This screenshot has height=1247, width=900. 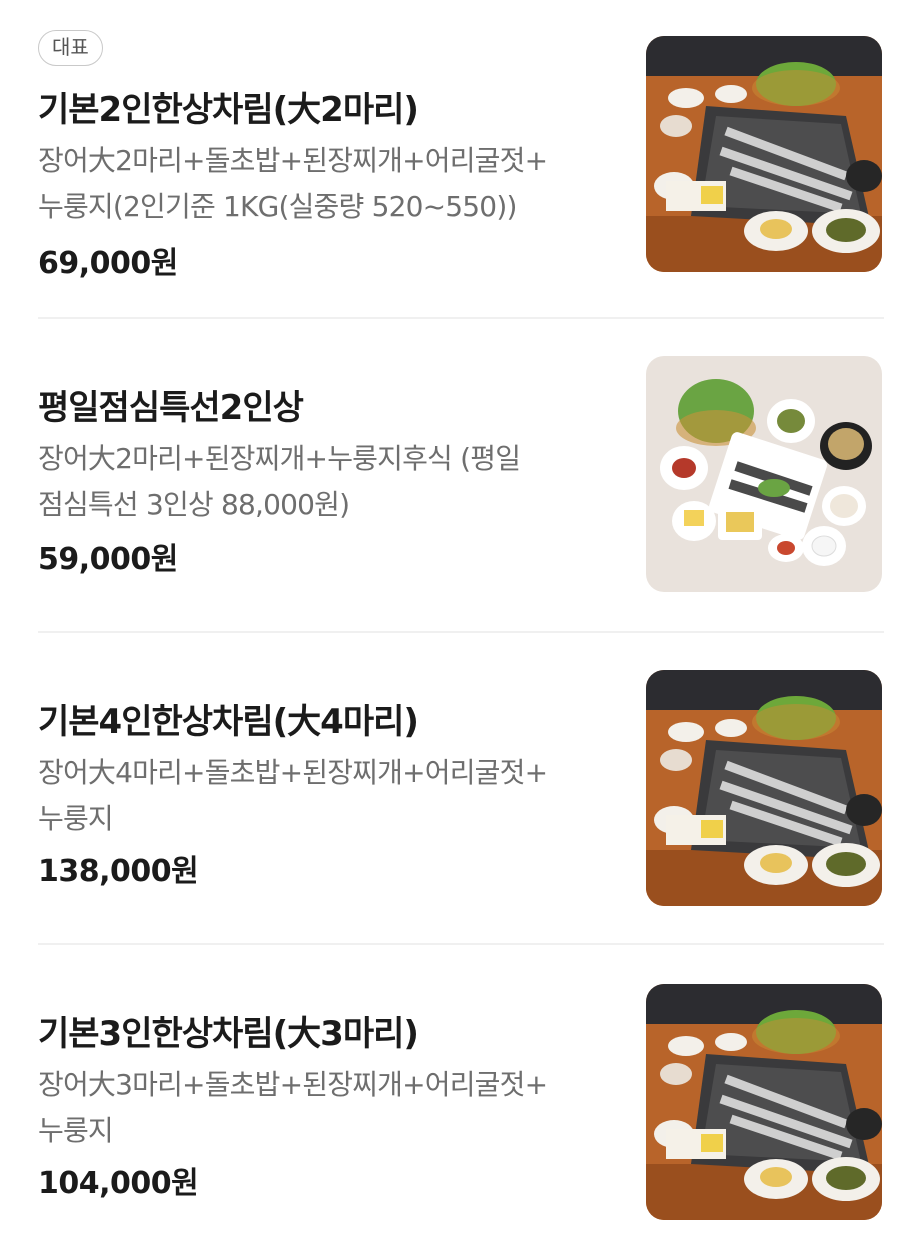 What do you see at coordinates (328, 1108) in the screenshot?
I see `menu-item-description: 장어大3마리+돌초밥+된장찌개+어리굴젓+ 누룽지` at bounding box center [328, 1108].